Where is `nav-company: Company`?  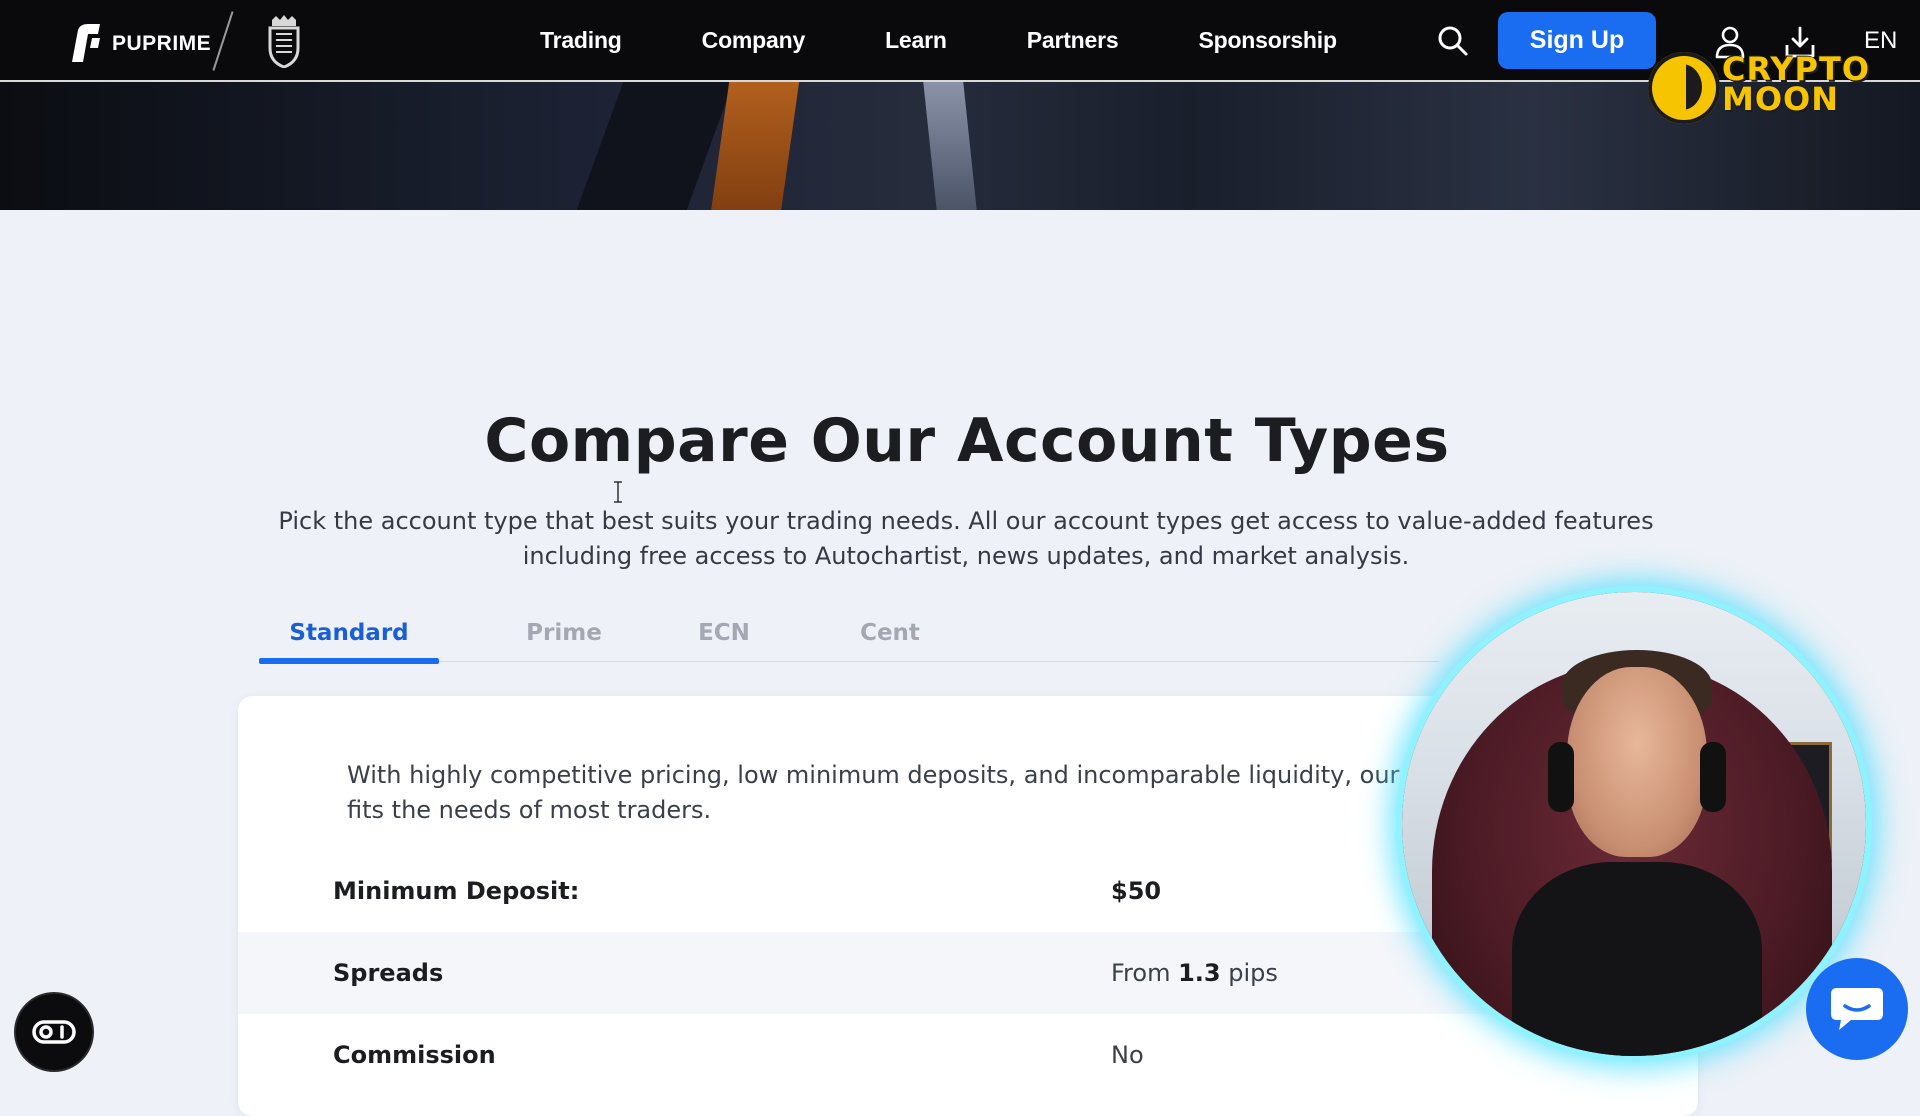 nav-company: Company is located at coordinates (754, 40).